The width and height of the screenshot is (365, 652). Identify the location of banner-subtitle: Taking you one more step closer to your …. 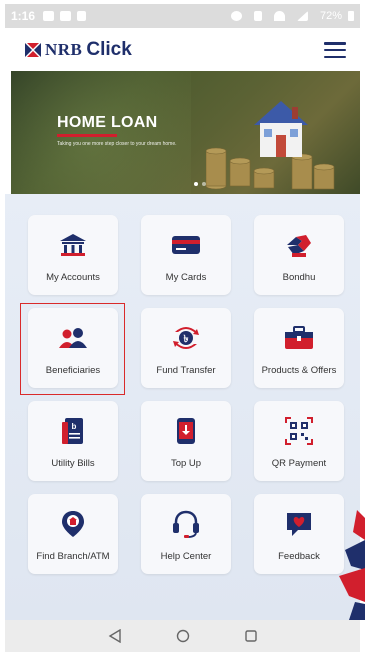
(117, 144).